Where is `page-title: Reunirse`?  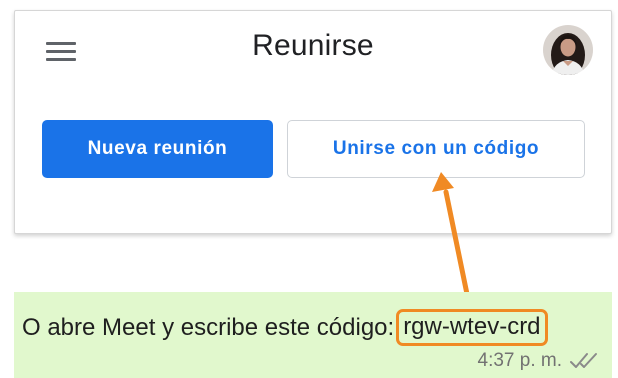 page-title: Reunirse is located at coordinates (313, 45).